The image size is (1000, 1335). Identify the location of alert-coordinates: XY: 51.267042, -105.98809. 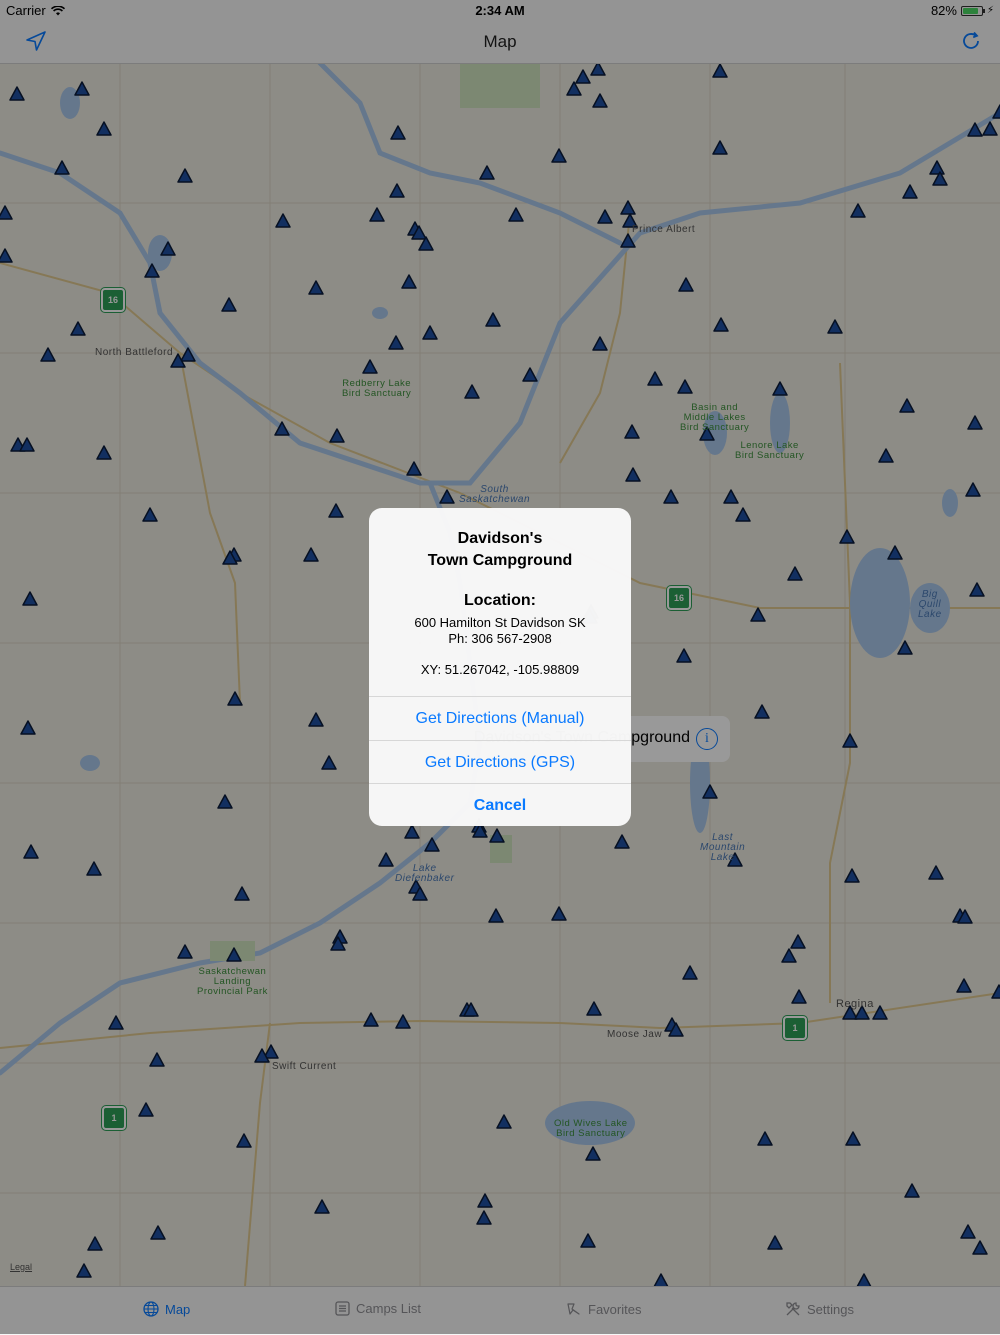
(500, 669).